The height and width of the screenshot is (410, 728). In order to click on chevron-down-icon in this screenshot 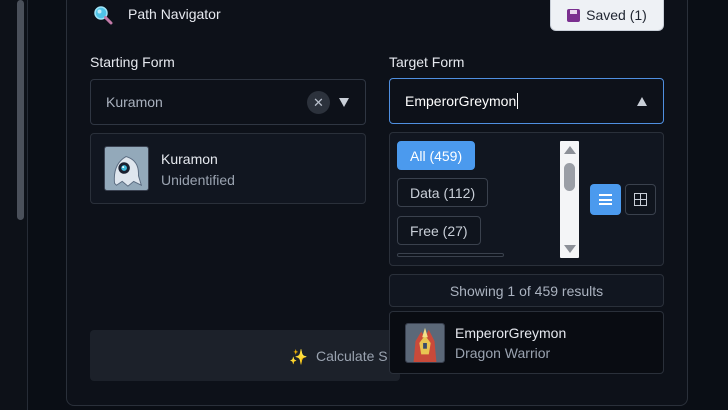, I will do `click(344, 102)`.